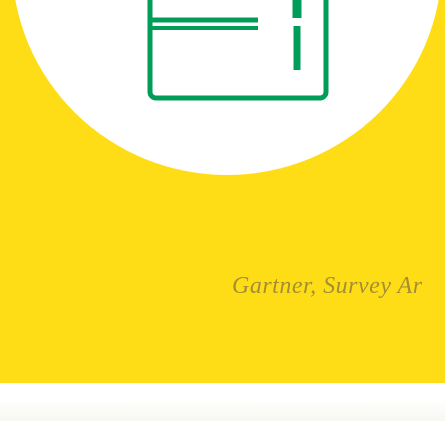  Describe the element at coordinates (222, 410) in the screenshot. I see `bottom-shade` at that location.